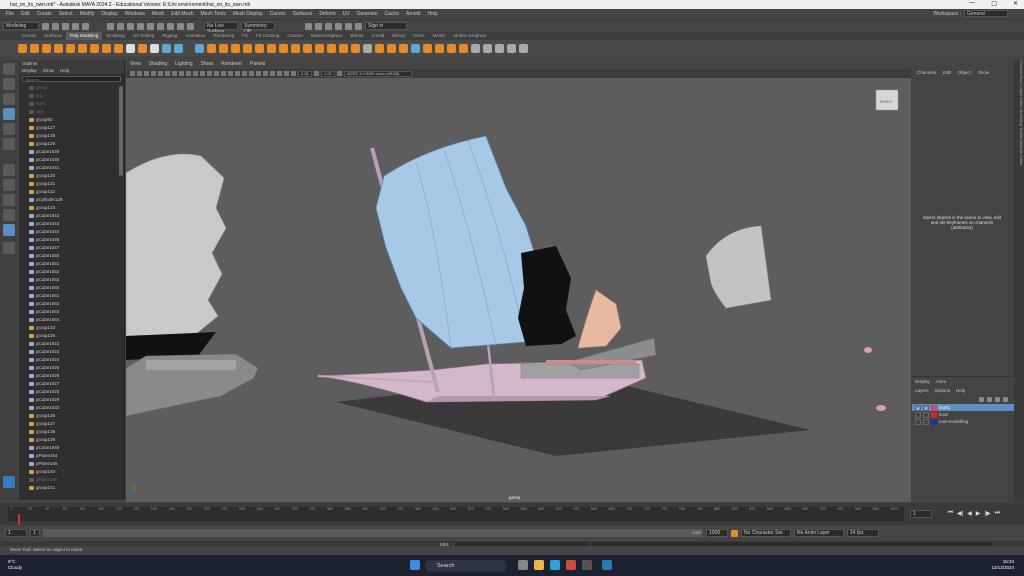 This screenshot has width=1024, height=576. Describe the element at coordinates (475, 48) in the screenshot. I see `normals-icon` at that location.